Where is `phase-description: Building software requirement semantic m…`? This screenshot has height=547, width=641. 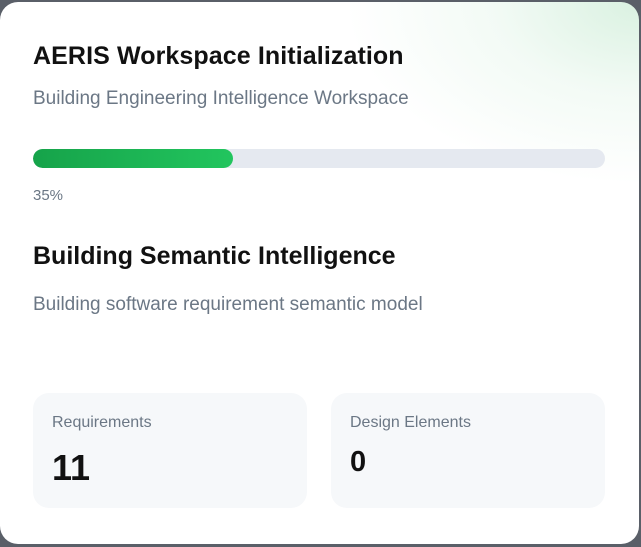 phase-description: Building software requirement semantic m… is located at coordinates (228, 304).